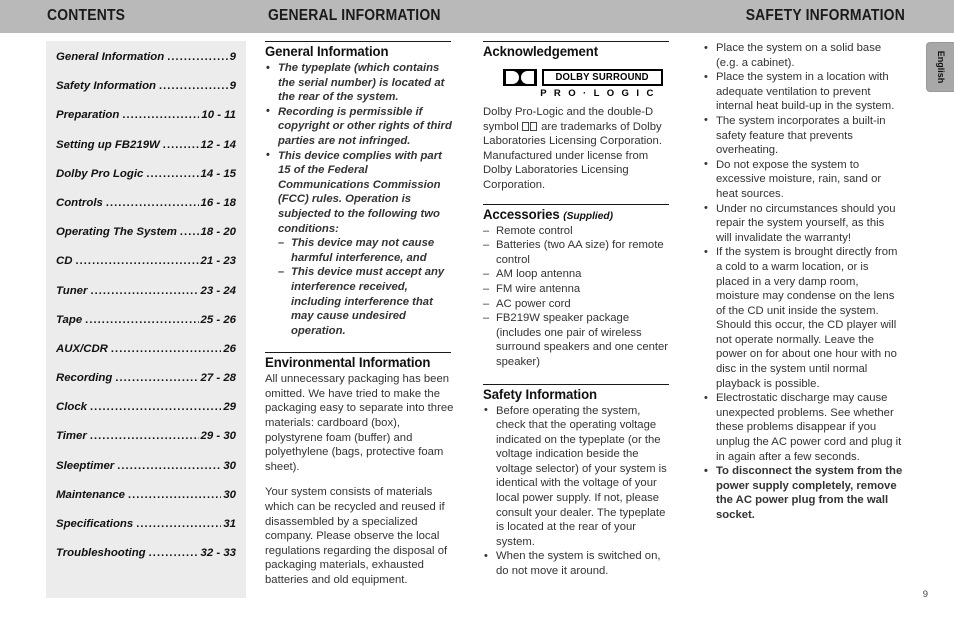 The height and width of the screenshot is (618, 954). Describe the element at coordinates (218, 261) in the screenshot. I see `toc-entry-page: 21 - 23` at that location.